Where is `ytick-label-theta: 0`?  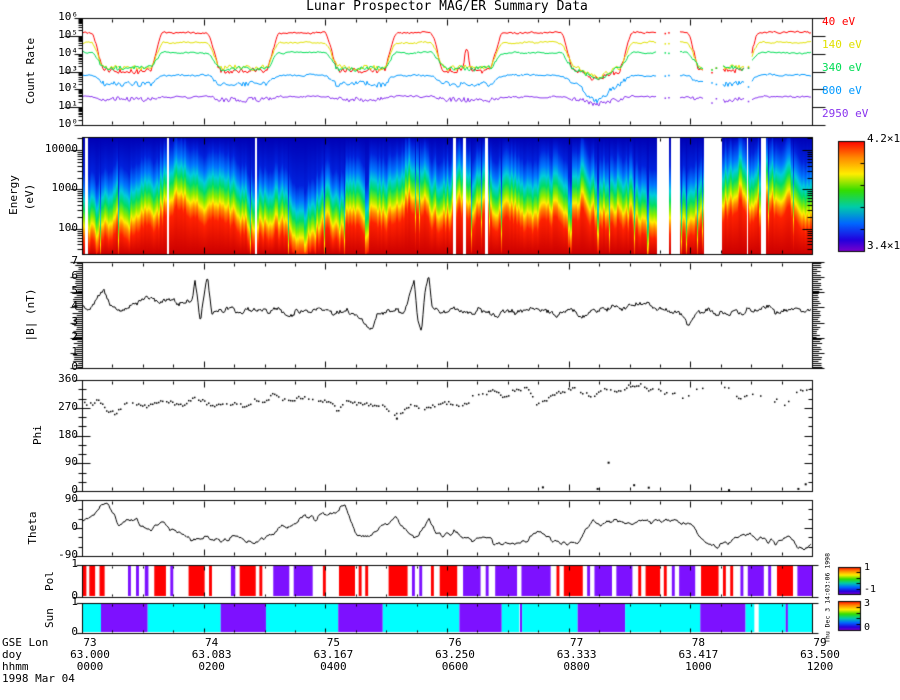
ytick-label-theta: 0 is located at coordinates (74, 526).